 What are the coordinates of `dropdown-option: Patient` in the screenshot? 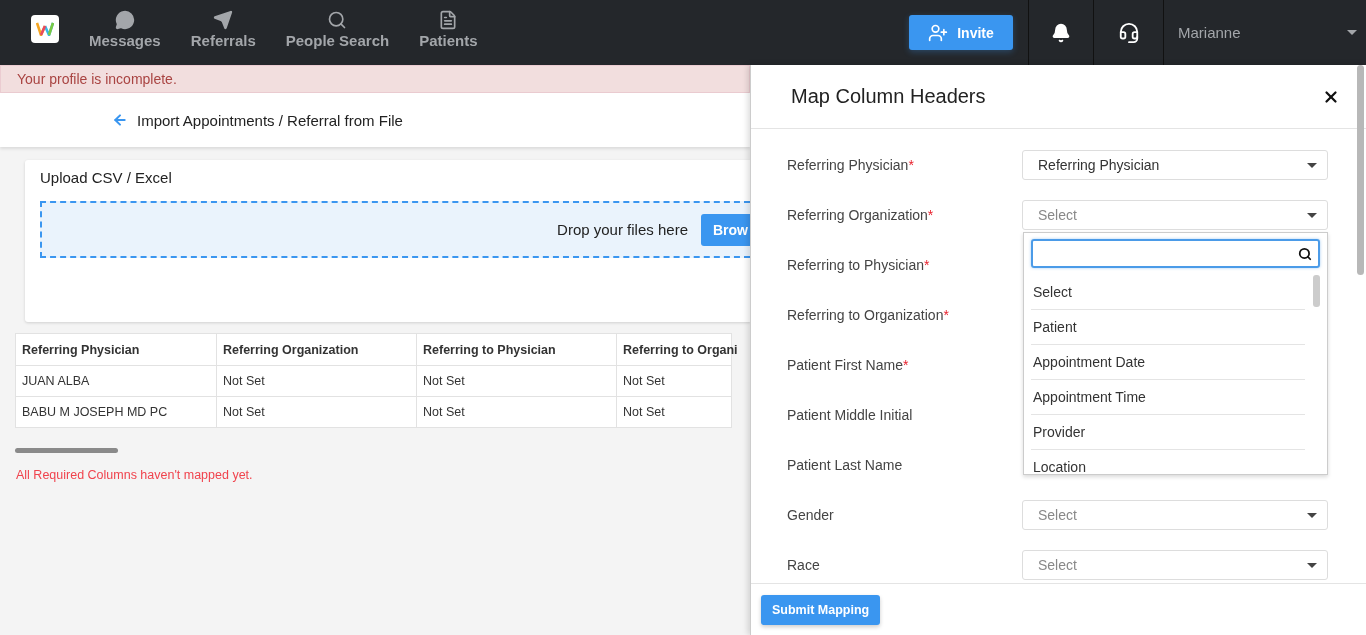 It's located at (1168, 327).